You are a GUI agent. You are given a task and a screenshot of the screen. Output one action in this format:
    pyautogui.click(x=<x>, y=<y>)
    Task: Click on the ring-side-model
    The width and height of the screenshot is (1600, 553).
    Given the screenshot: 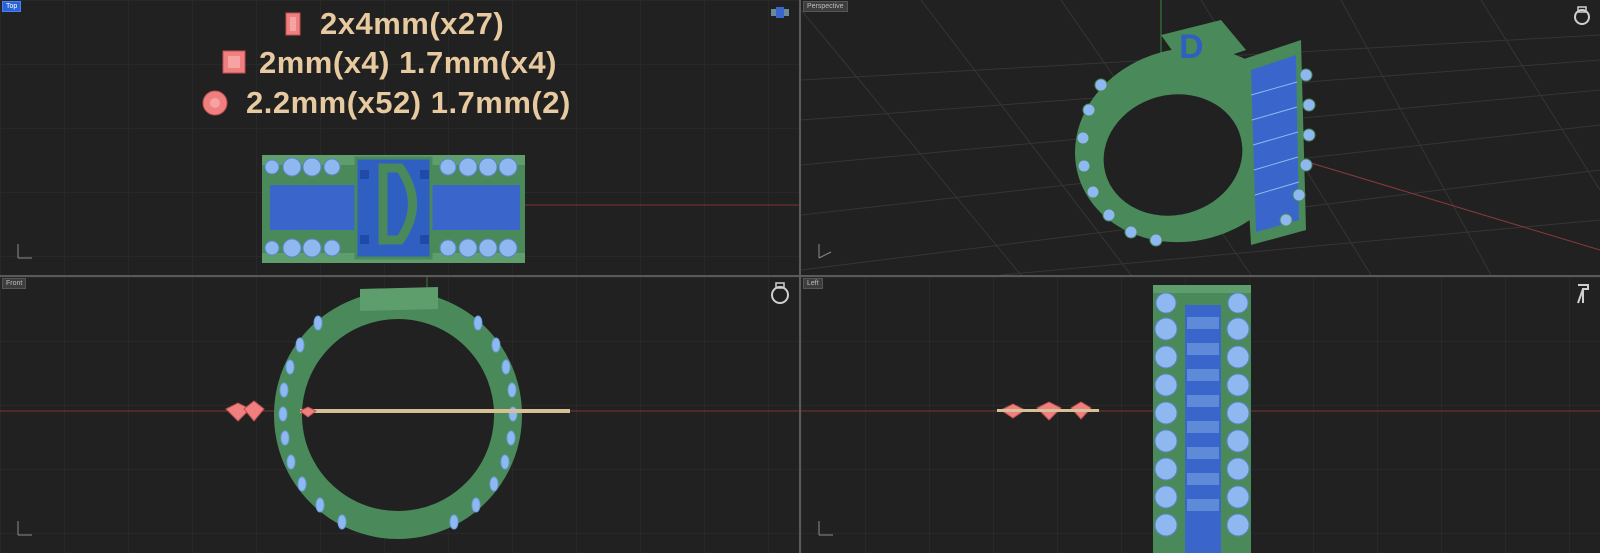 What is the action you would take?
    pyautogui.click(x=1202, y=419)
    